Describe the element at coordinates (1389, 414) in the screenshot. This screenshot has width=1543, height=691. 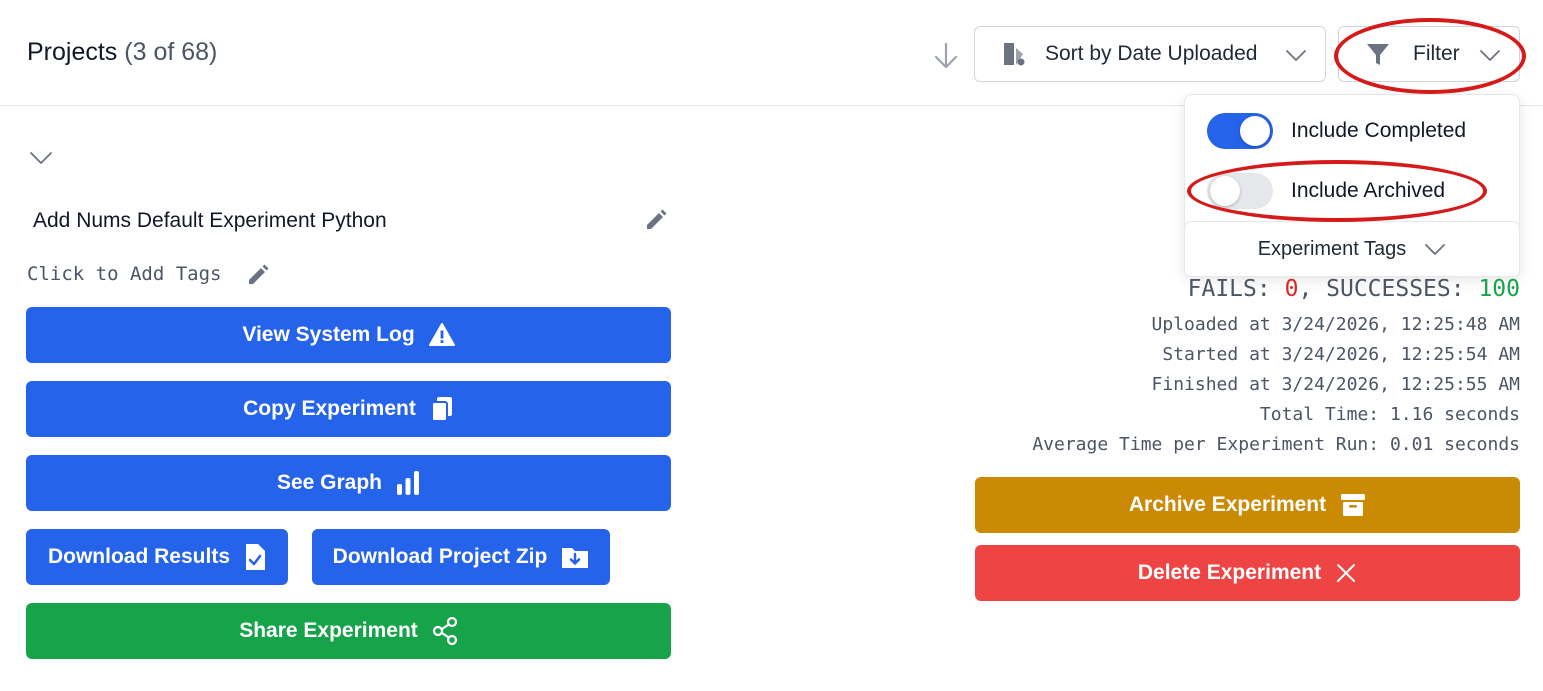
I see `total-time: Total Time: 1.16 seconds` at that location.